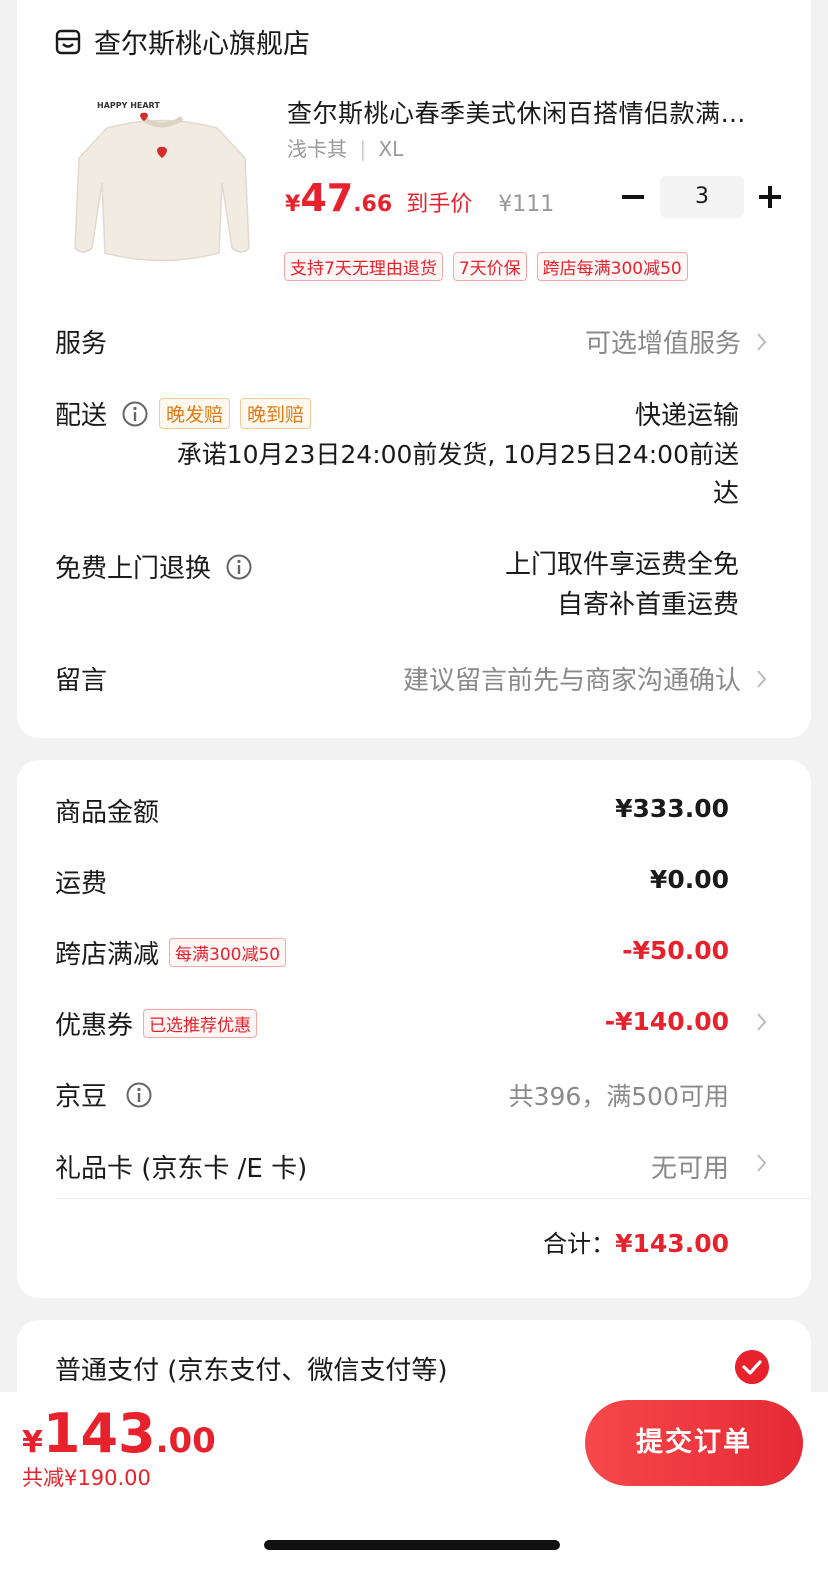 The image size is (828, 1577). What do you see at coordinates (579, 1244) in the screenshot?
I see `subtotal-label: 合计：` at bounding box center [579, 1244].